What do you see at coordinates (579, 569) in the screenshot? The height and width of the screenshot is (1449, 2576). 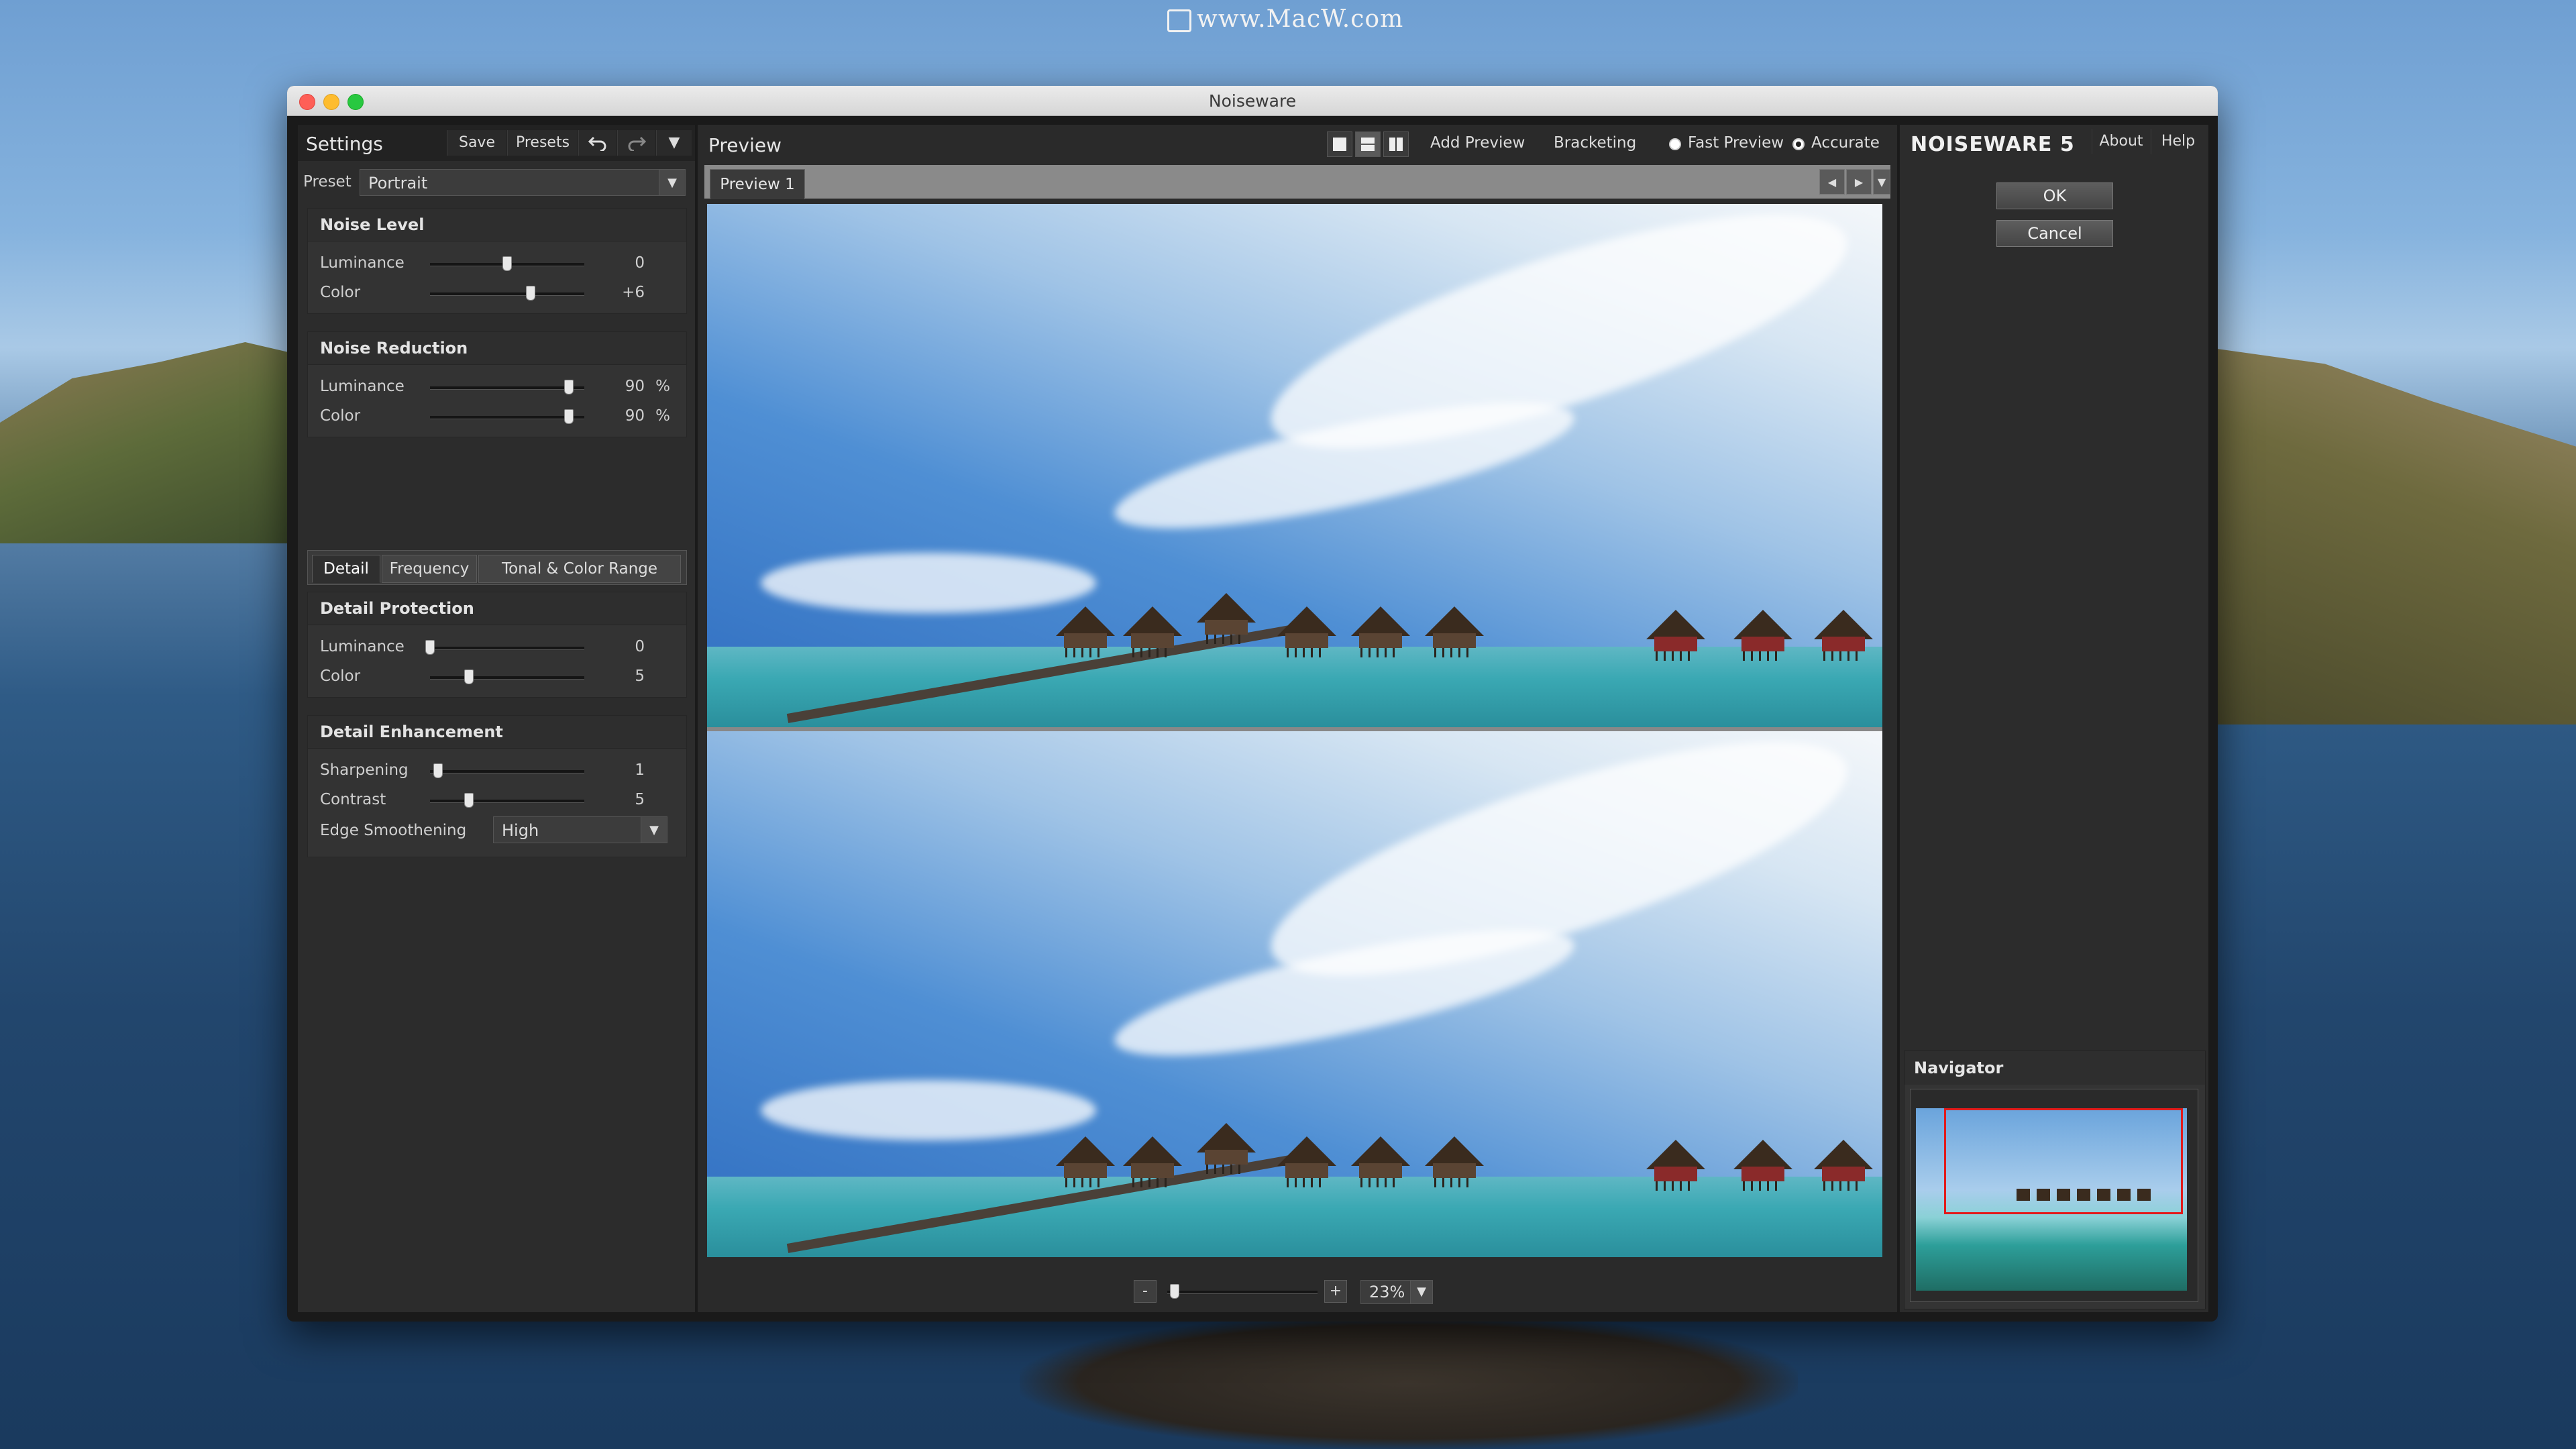 I see `tab-tonal-color-range: Tonal & Color Range` at bounding box center [579, 569].